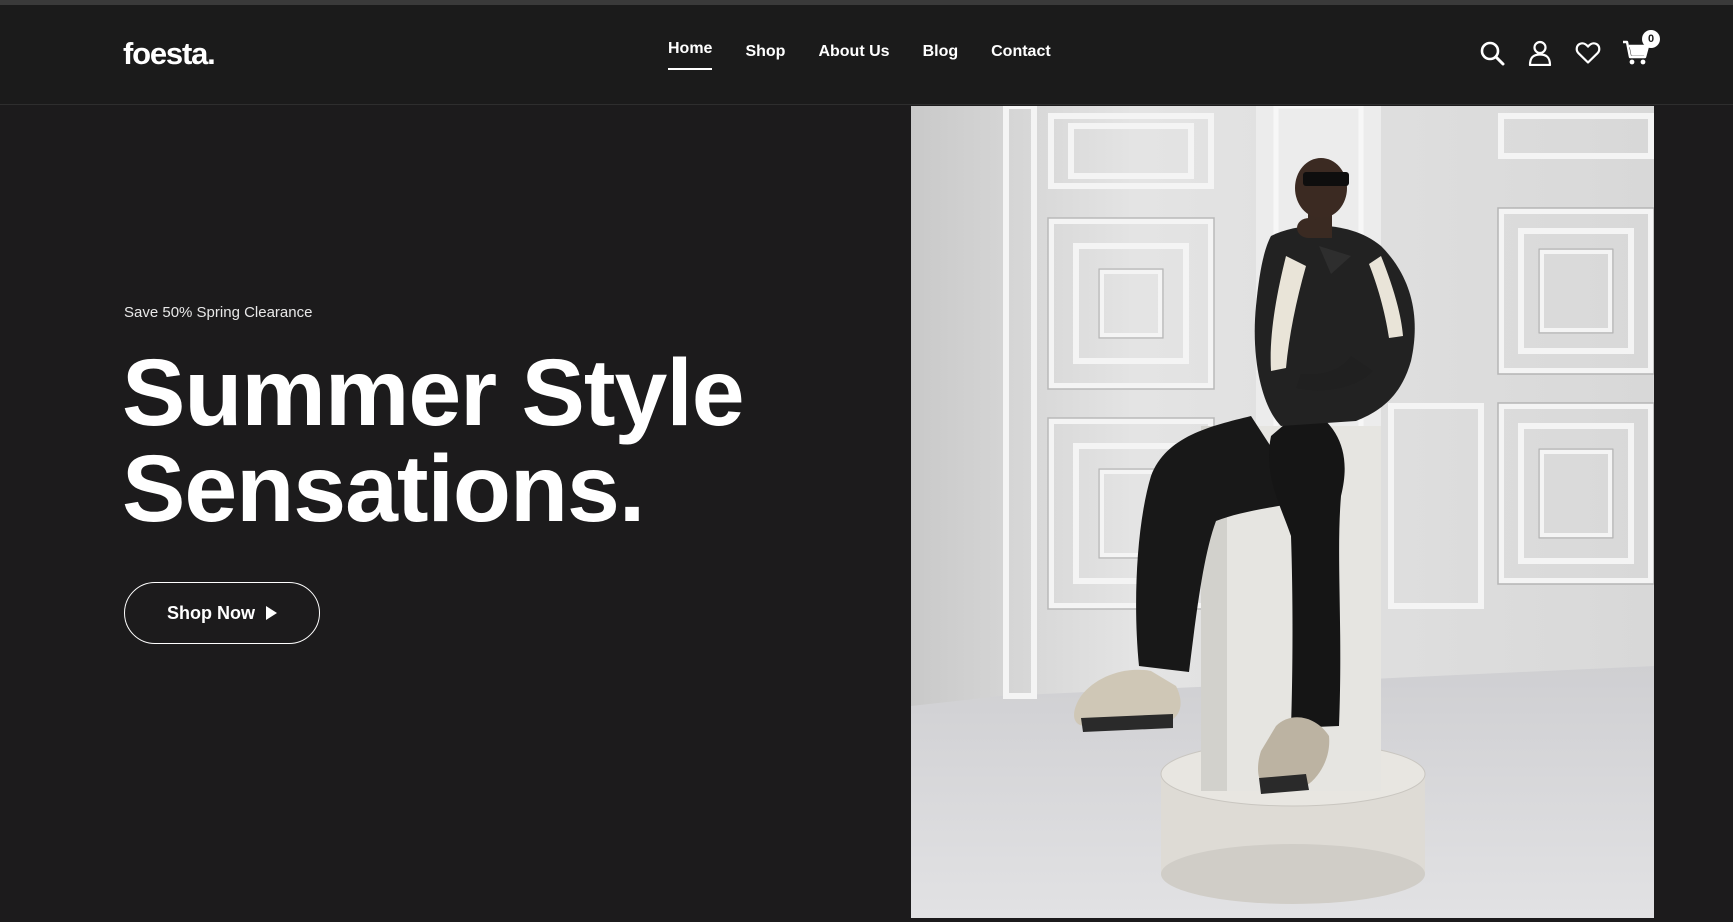 This screenshot has height=922, width=1733. Describe the element at coordinates (1588, 53) in the screenshot. I see `heart-icon` at that location.